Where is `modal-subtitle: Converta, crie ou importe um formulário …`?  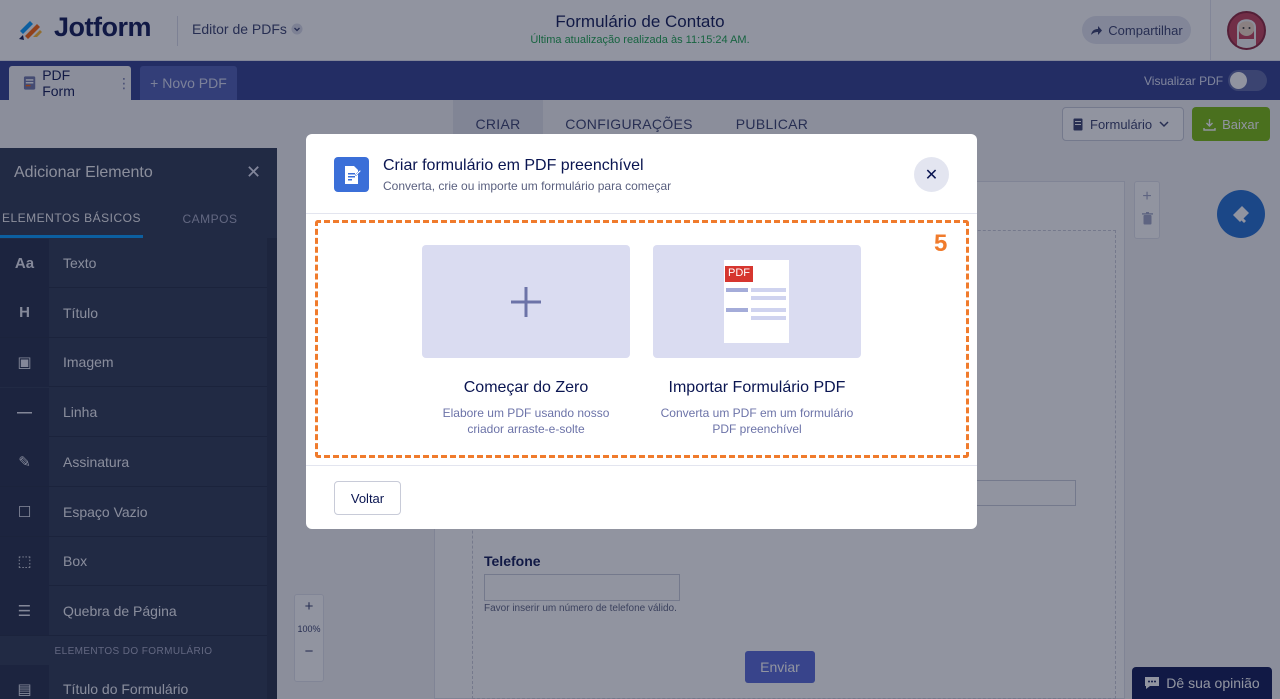
modal-subtitle: Converta, crie ou importe um formulário … is located at coordinates (527, 186).